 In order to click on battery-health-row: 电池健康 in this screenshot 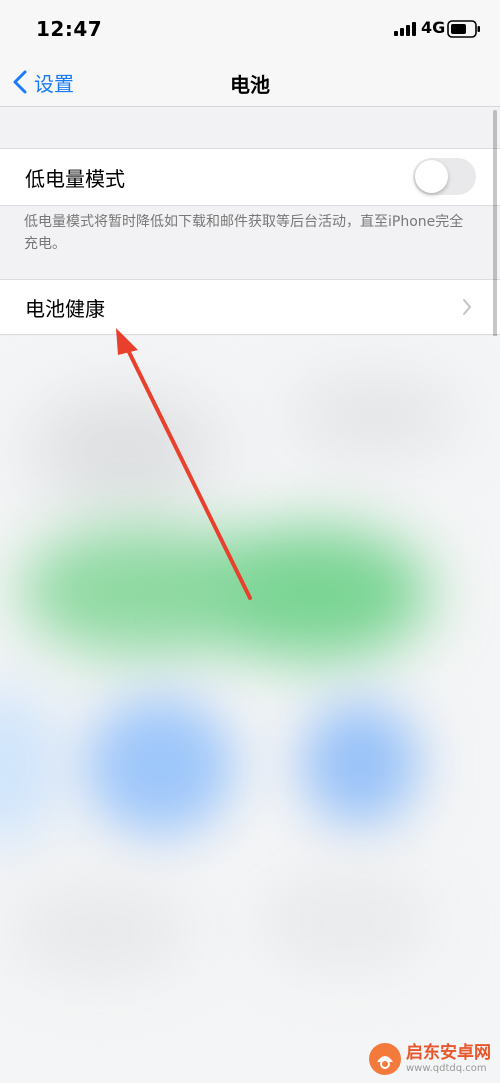, I will do `click(250, 307)`.